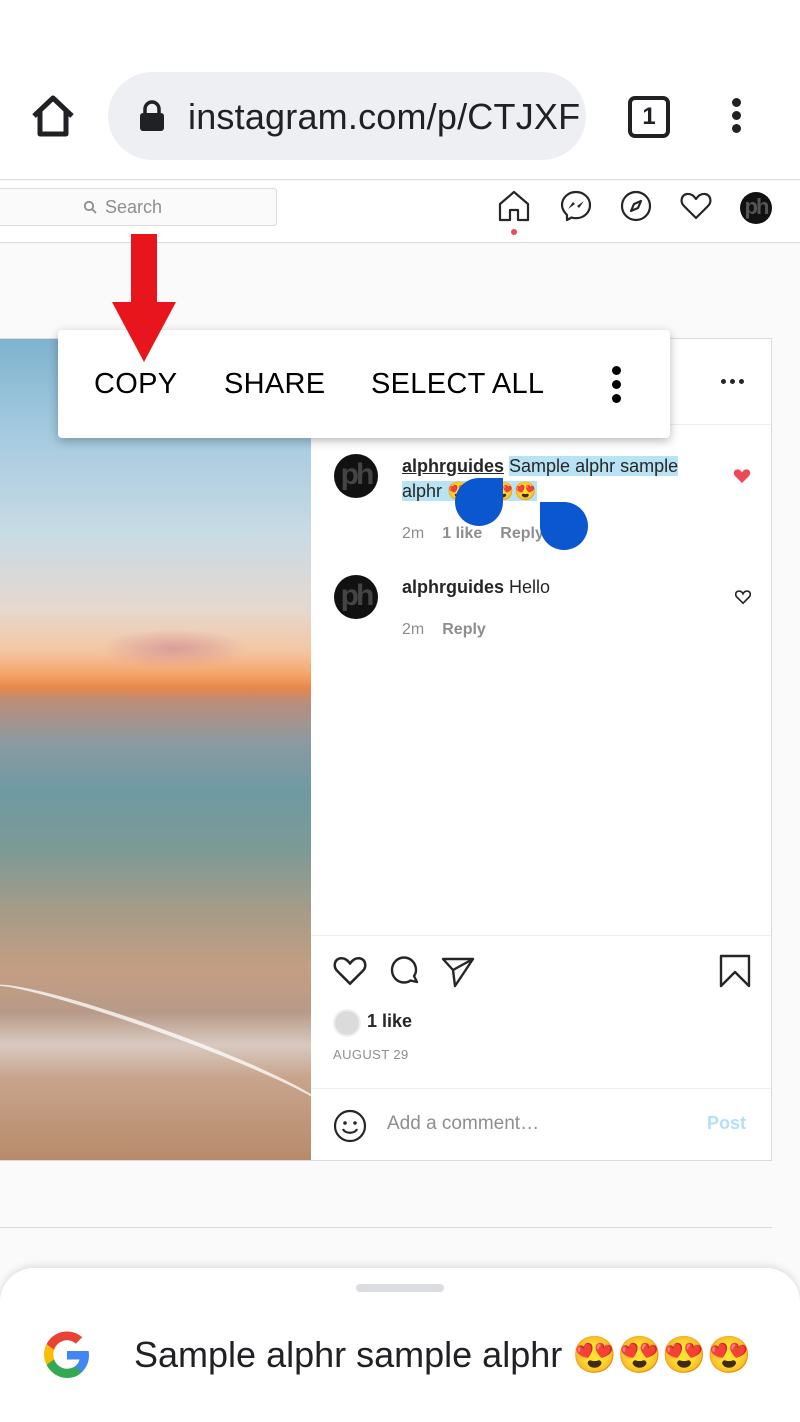 This screenshot has width=800, height=1422. Describe the element at coordinates (443, 1354) in the screenshot. I see `suggestion-text: Sample alphr sample alphr 😍😍😍😍` at that location.